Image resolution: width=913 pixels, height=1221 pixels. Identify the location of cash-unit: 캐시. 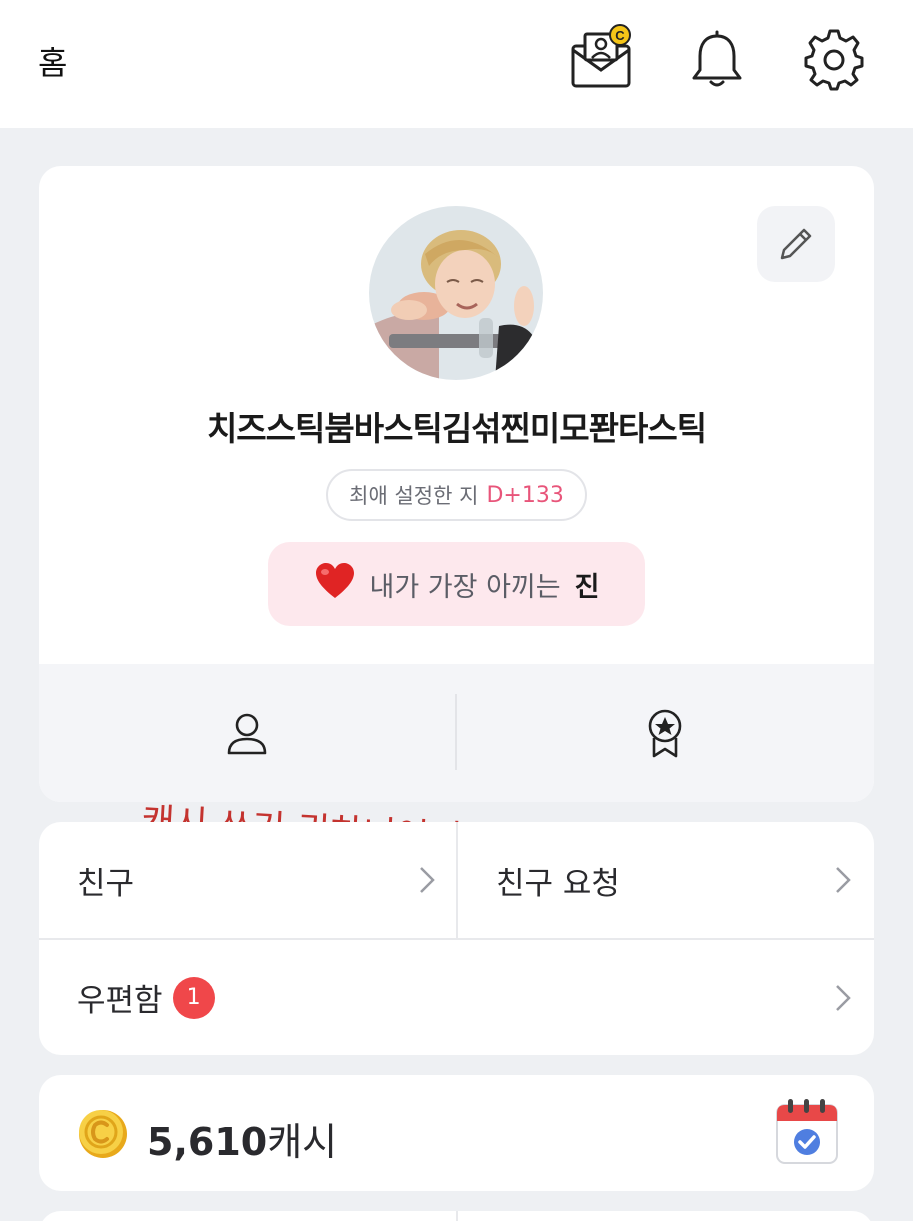
(302, 1142).